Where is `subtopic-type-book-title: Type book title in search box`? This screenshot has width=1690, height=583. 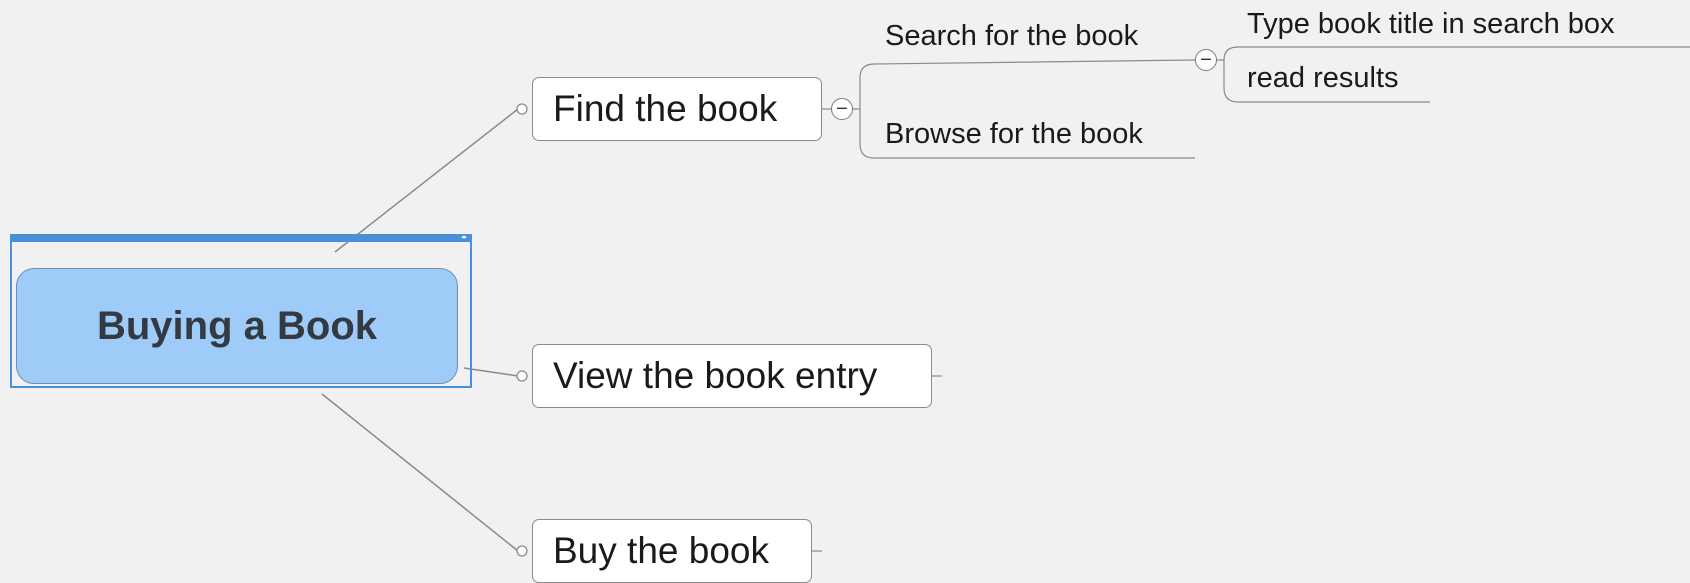
subtopic-type-book-title: Type book title in search box is located at coordinates (1431, 24).